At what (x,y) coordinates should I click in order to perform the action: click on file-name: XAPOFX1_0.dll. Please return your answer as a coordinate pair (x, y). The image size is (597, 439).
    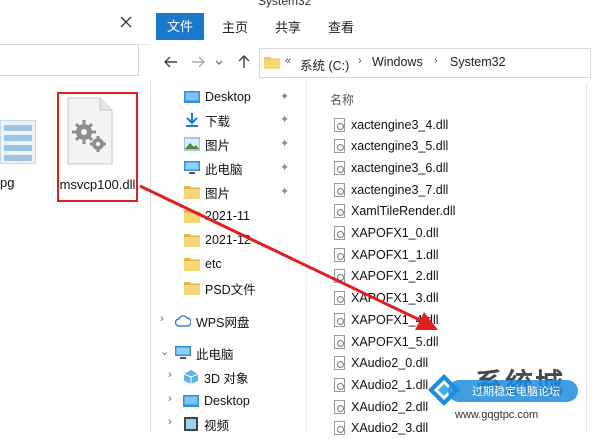
    Looking at the image, I should click on (395, 233).